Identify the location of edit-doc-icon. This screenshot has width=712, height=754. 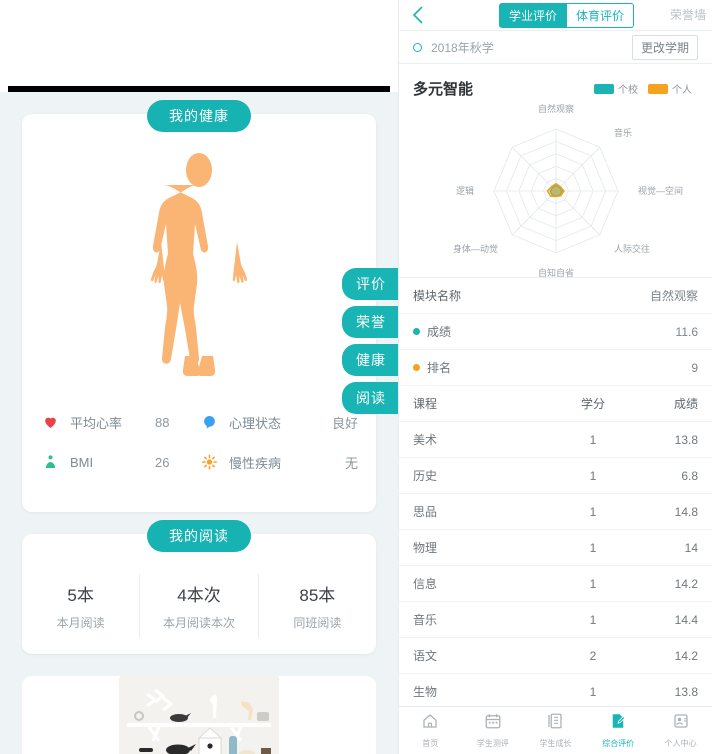
(618, 723).